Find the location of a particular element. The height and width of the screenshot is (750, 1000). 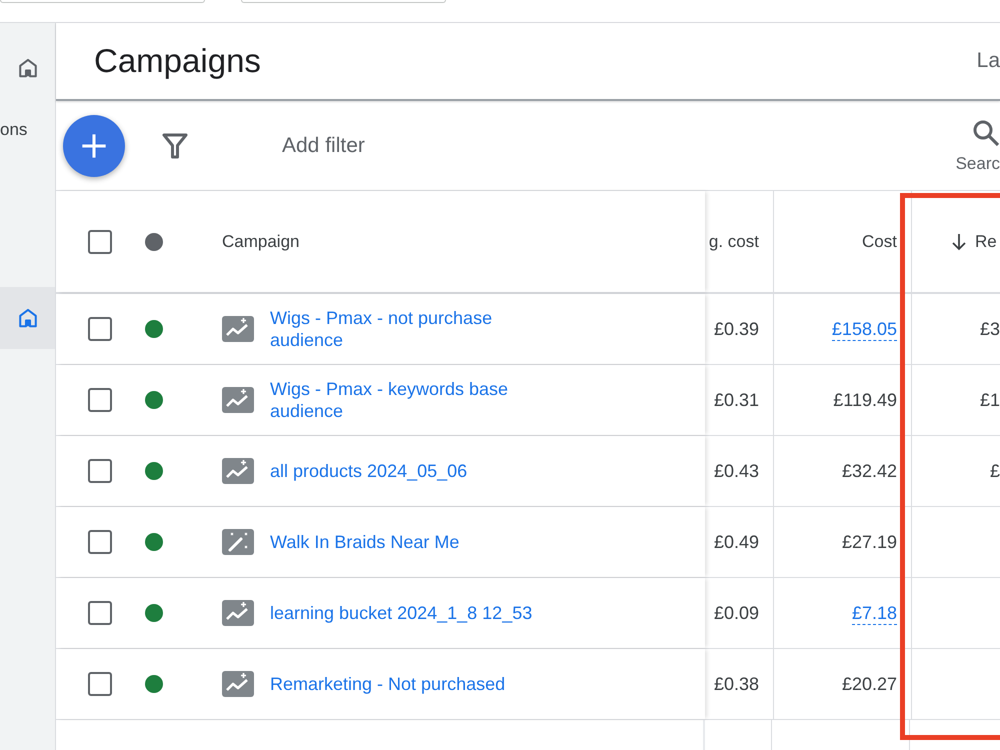

cost-link: £7.18 is located at coordinates (874, 613).